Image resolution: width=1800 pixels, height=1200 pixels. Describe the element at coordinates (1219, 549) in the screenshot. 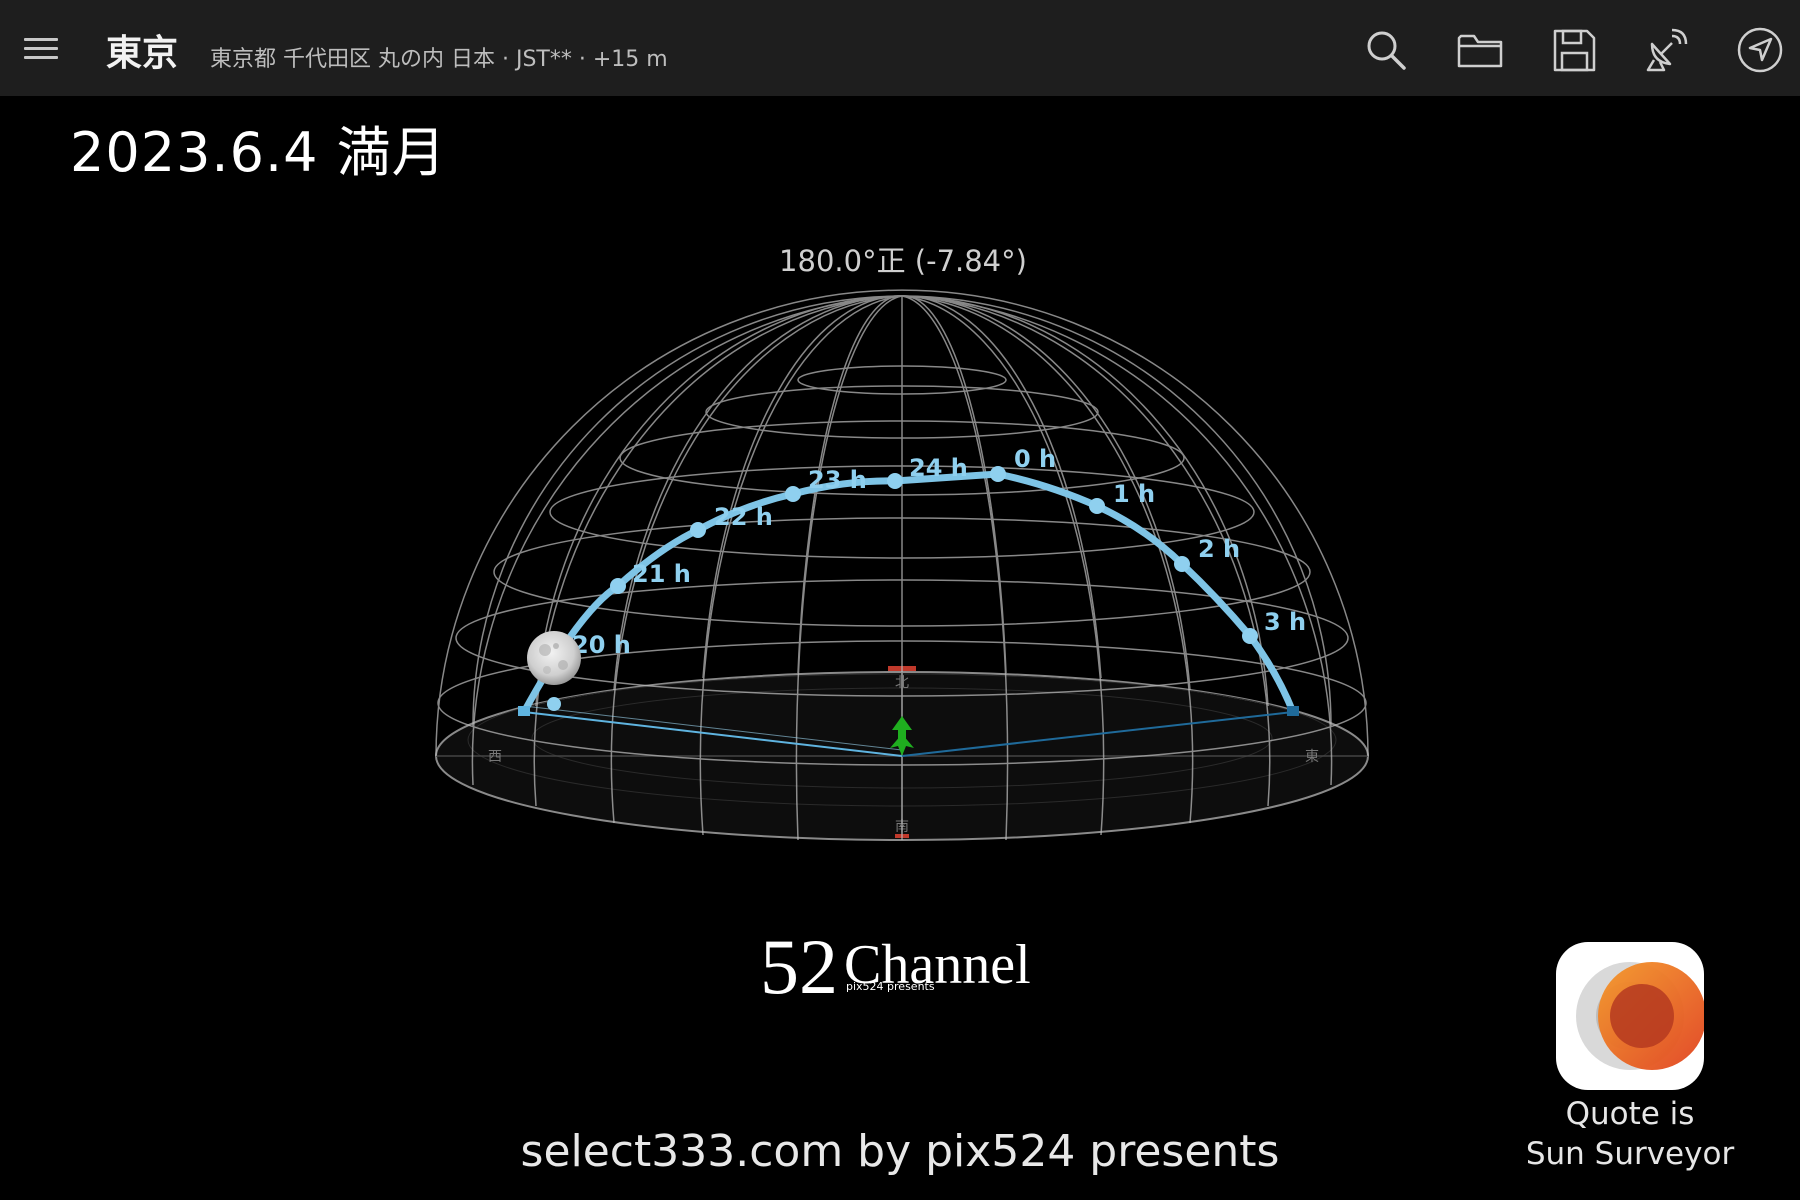

I see `hour-label-2: 2 h` at that location.